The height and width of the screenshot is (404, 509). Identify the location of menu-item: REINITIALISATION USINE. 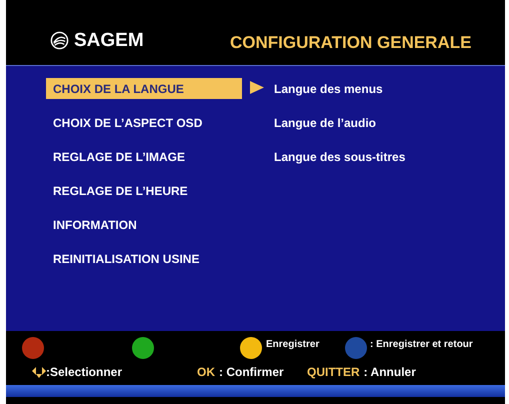
(144, 258).